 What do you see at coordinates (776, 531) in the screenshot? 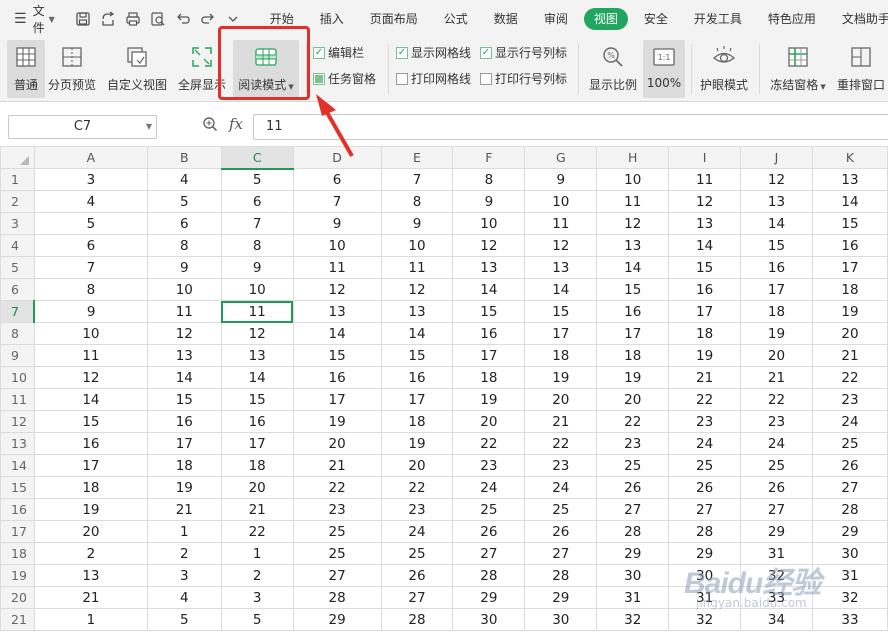
I see `cell-j17: 29` at bounding box center [776, 531].